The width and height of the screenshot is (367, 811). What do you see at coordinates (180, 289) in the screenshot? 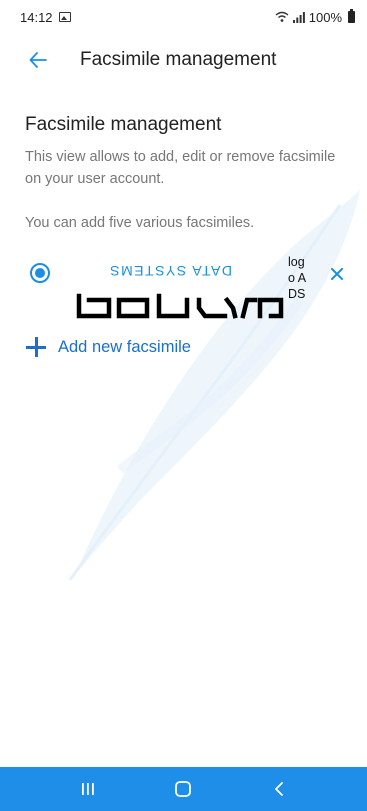
I see `facsimile-logo-image: DATA SYSTEMS` at bounding box center [180, 289].